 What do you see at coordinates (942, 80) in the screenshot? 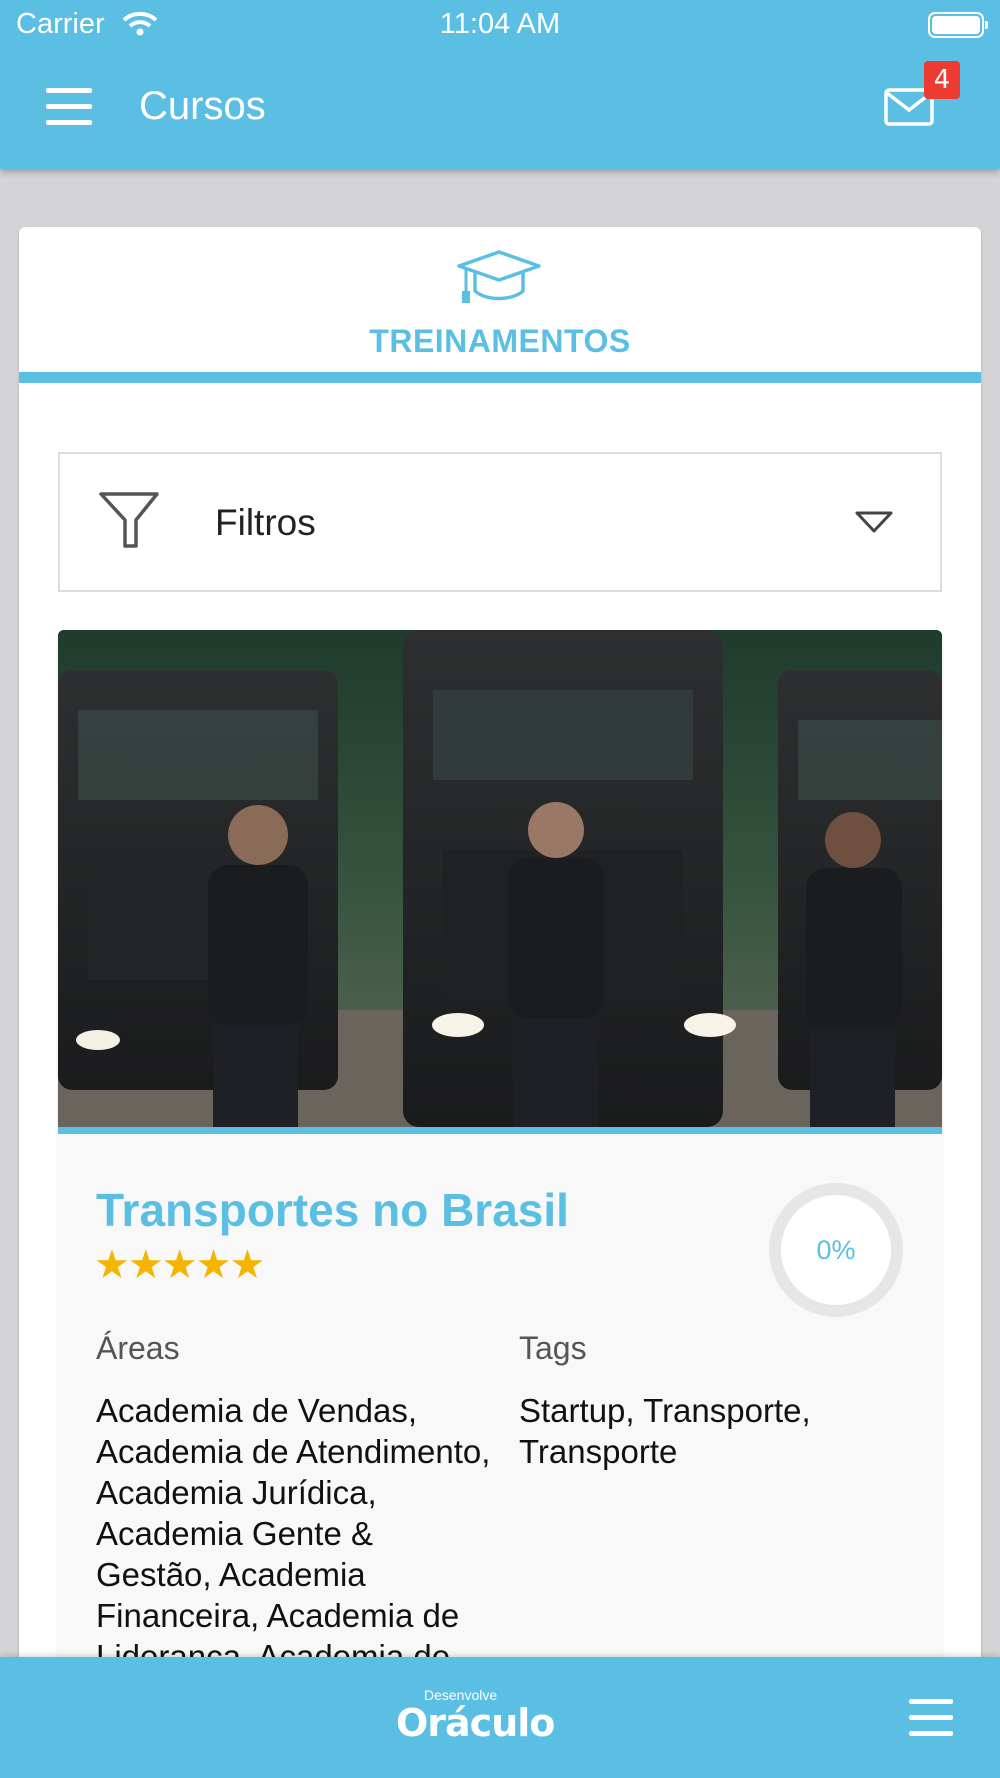
I see `mail-count-badge: 4` at bounding box center [942, 80].